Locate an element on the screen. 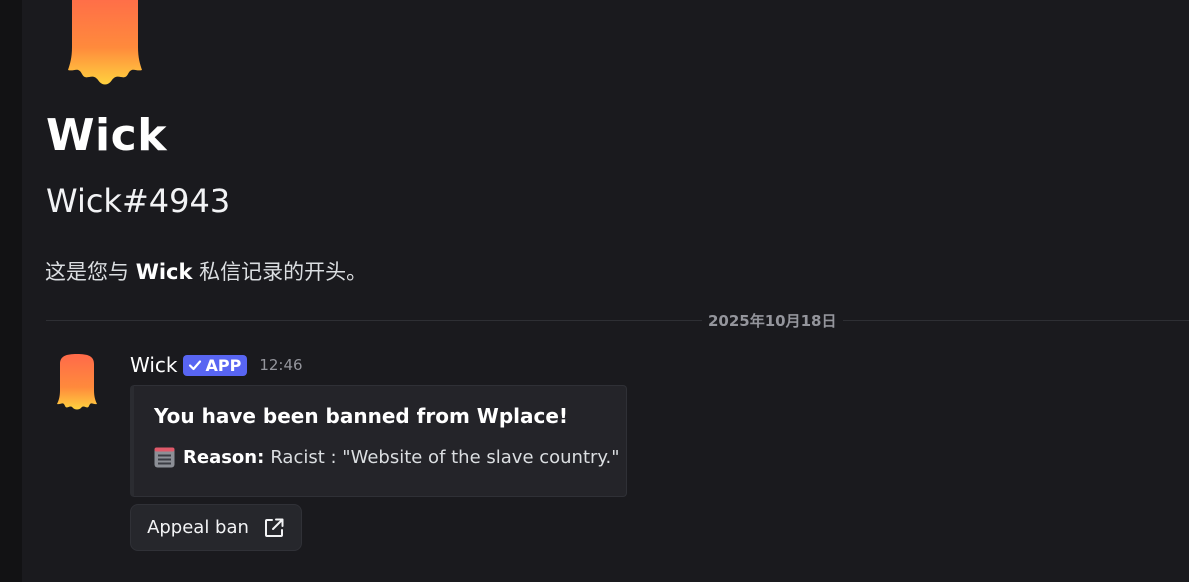 This screenshot has width=1189, height=582. reason-label: Reason: is located at coordinates (224, 457).